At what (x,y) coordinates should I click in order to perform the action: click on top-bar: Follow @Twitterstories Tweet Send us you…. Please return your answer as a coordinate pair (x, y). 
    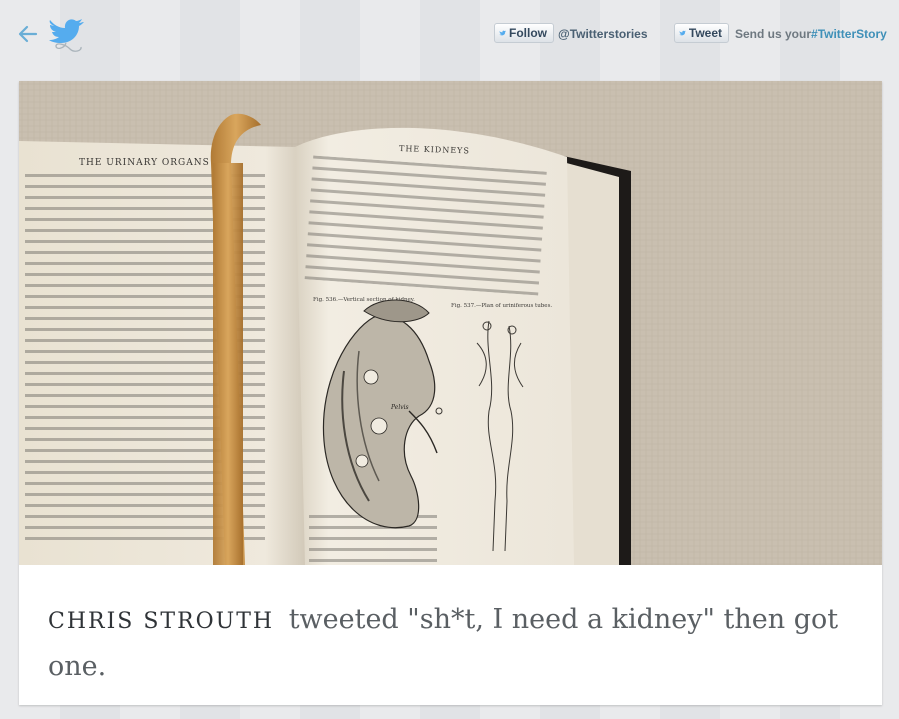
    Looking at the image, I should click on (449, 40).